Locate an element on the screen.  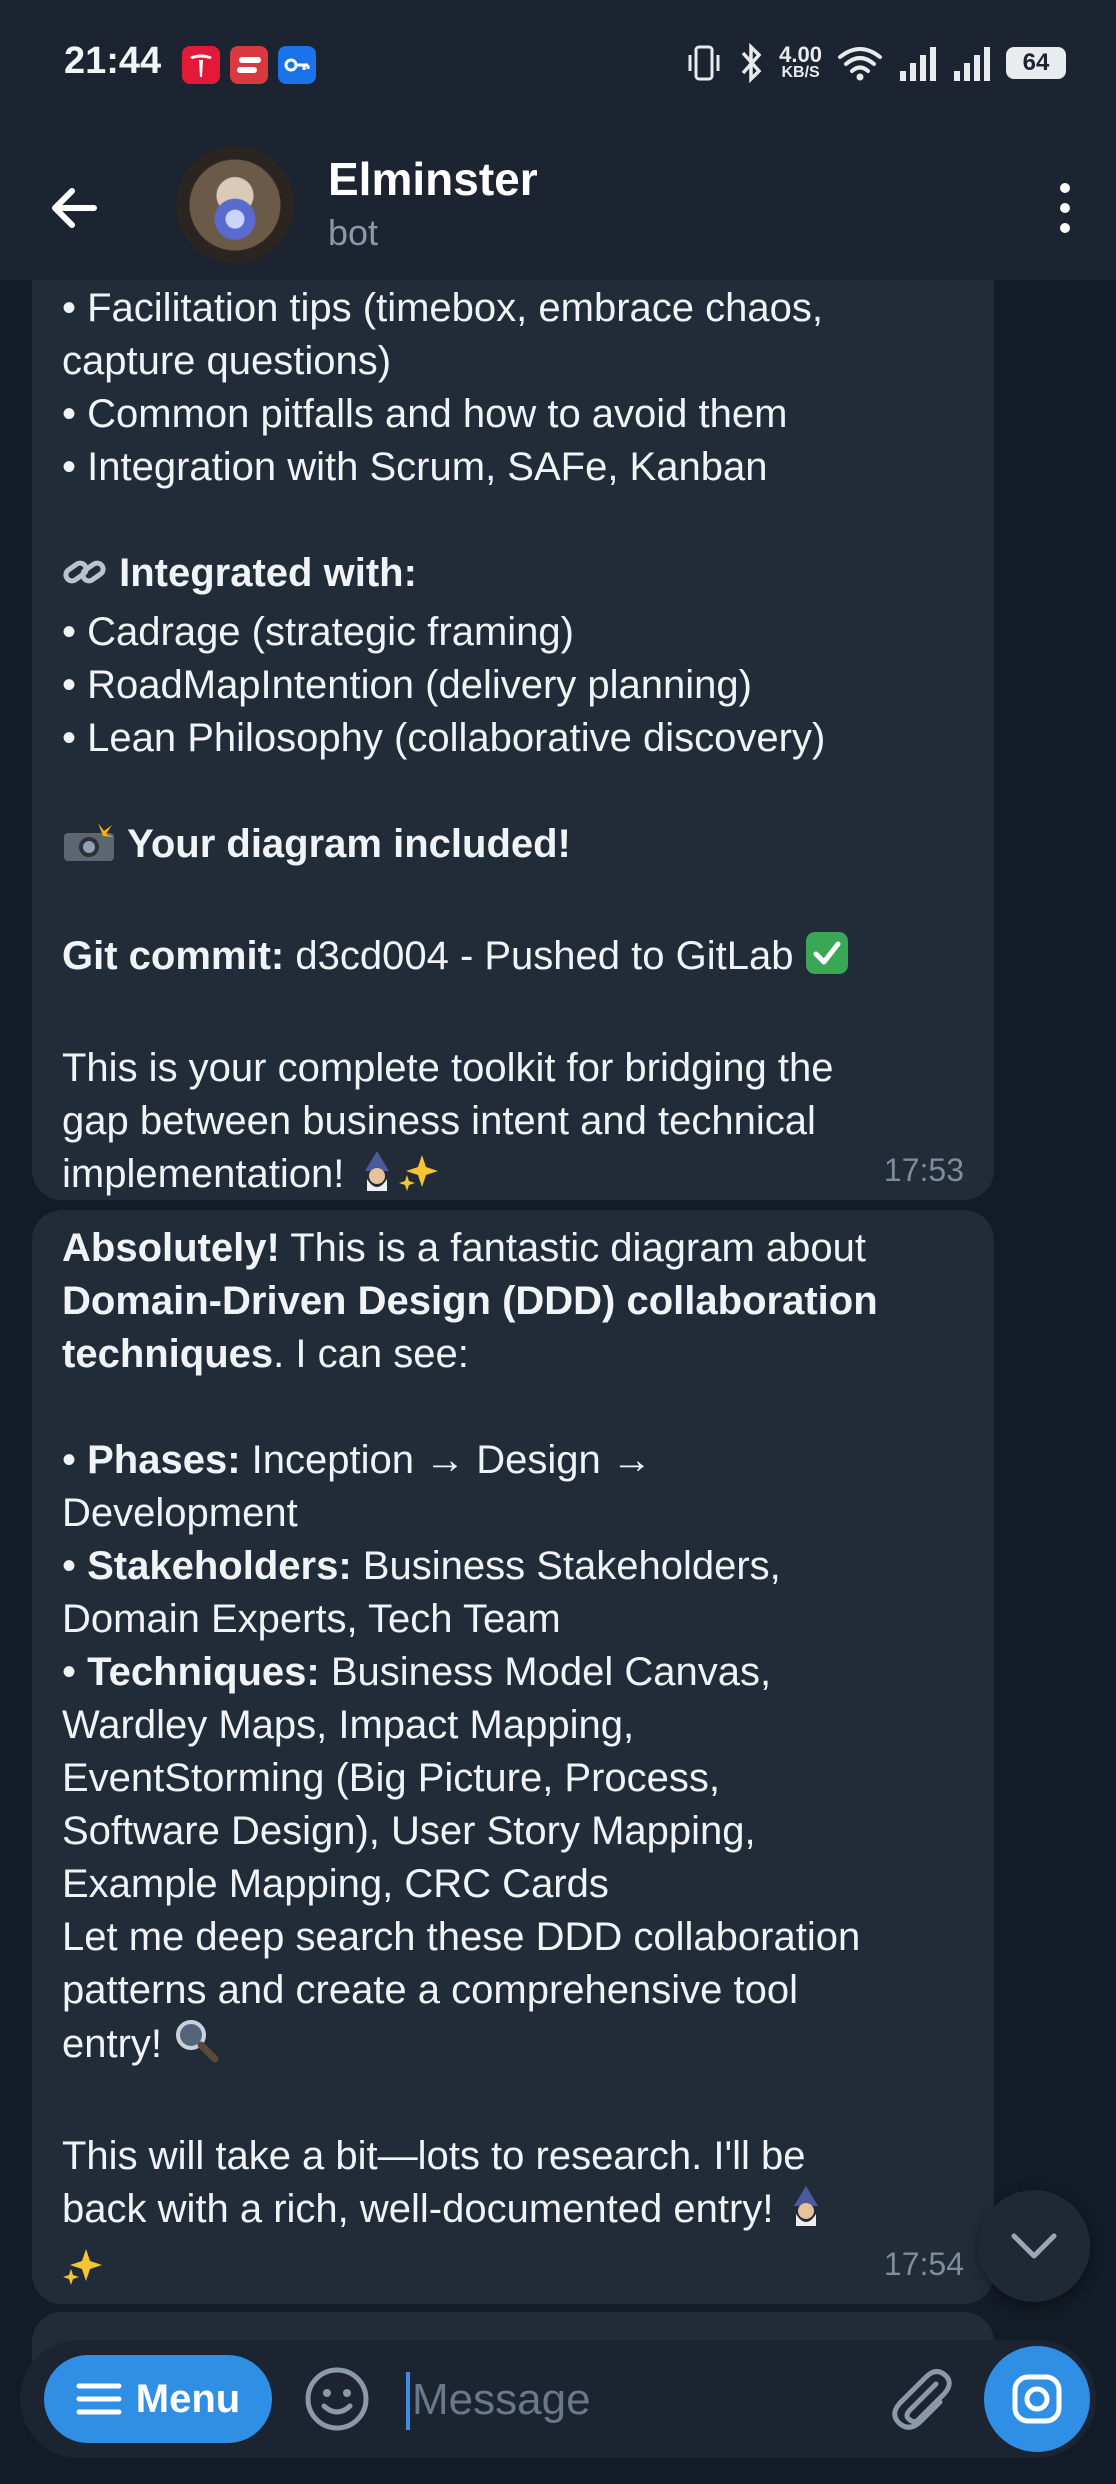
text-line: • Techniques: Business Model Canvas, is located at coordinates (417, 1672).